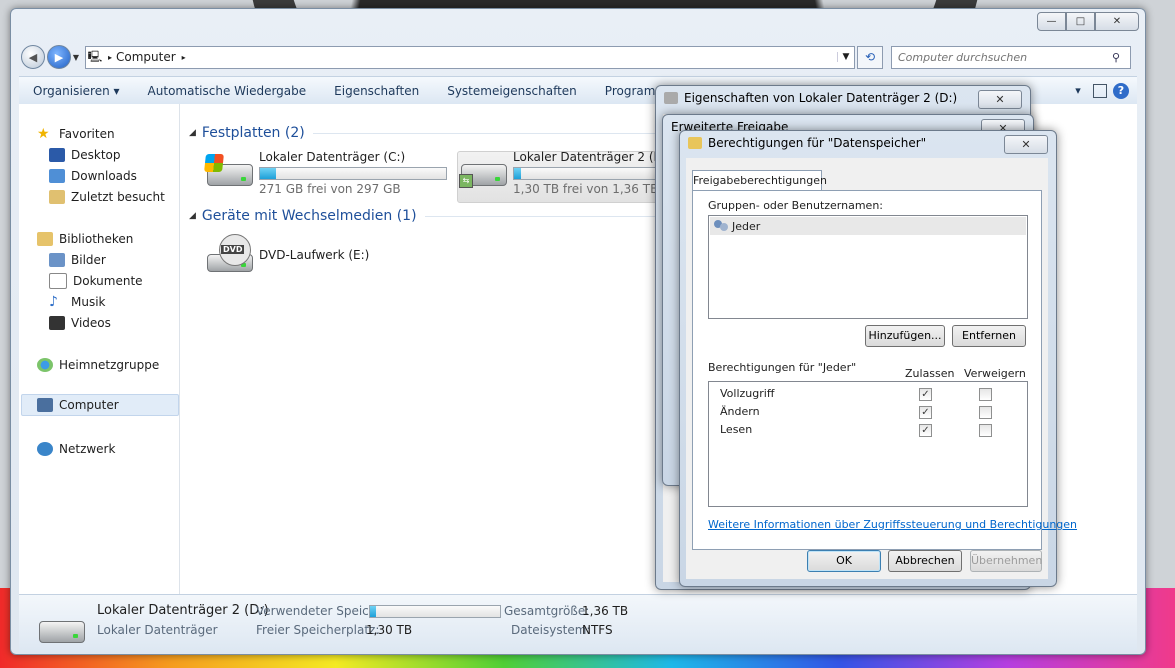 This screenshot has height=668, width=1175. I want to click on perm-full-control-label: Vollzugriff, so click(747, 393).